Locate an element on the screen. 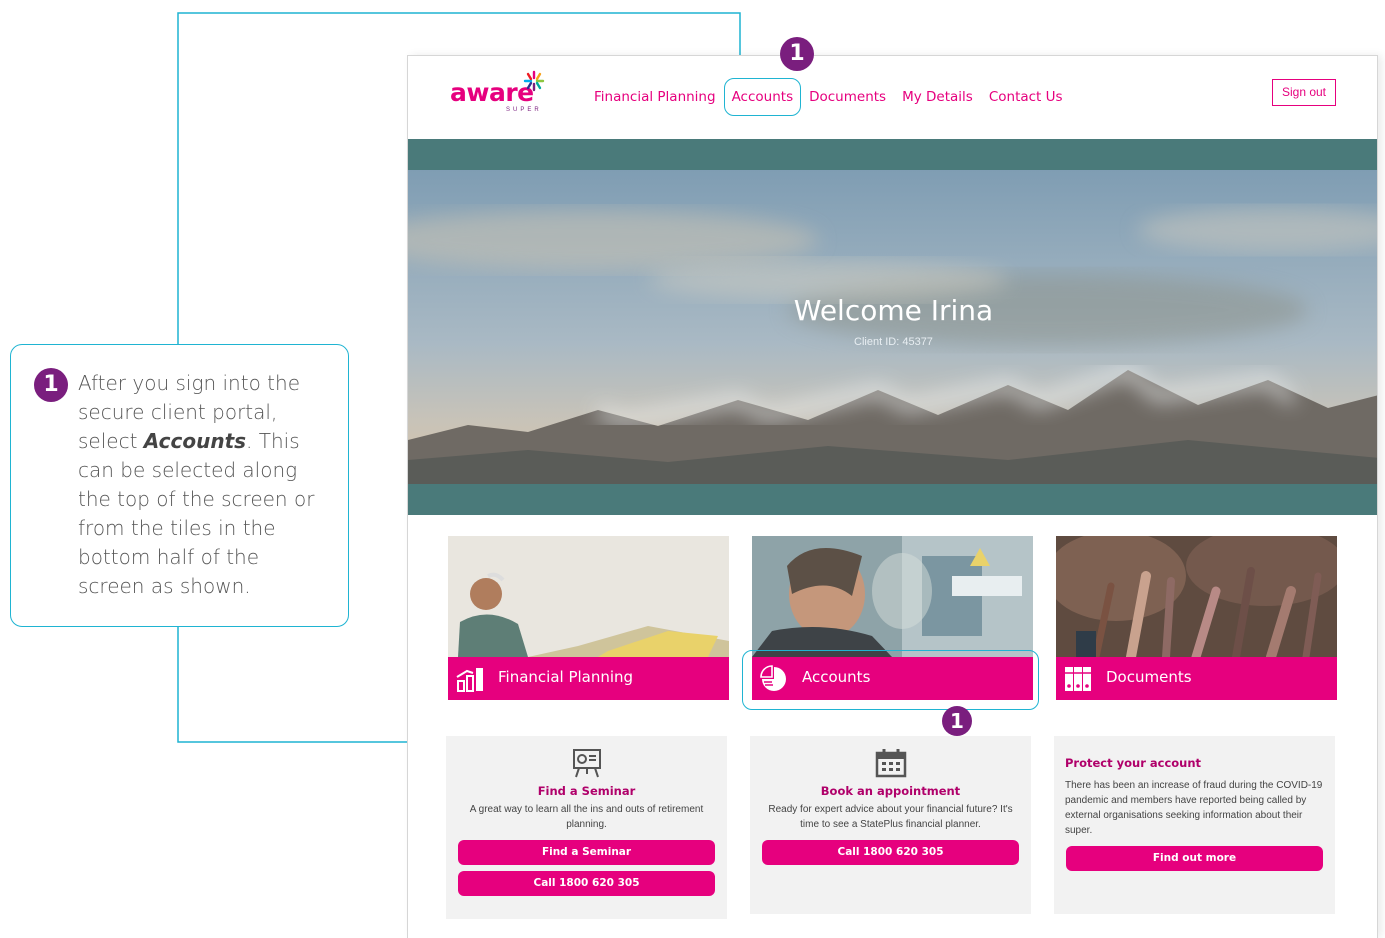  tile-label: Documents is located at coordinates (1149, 677).